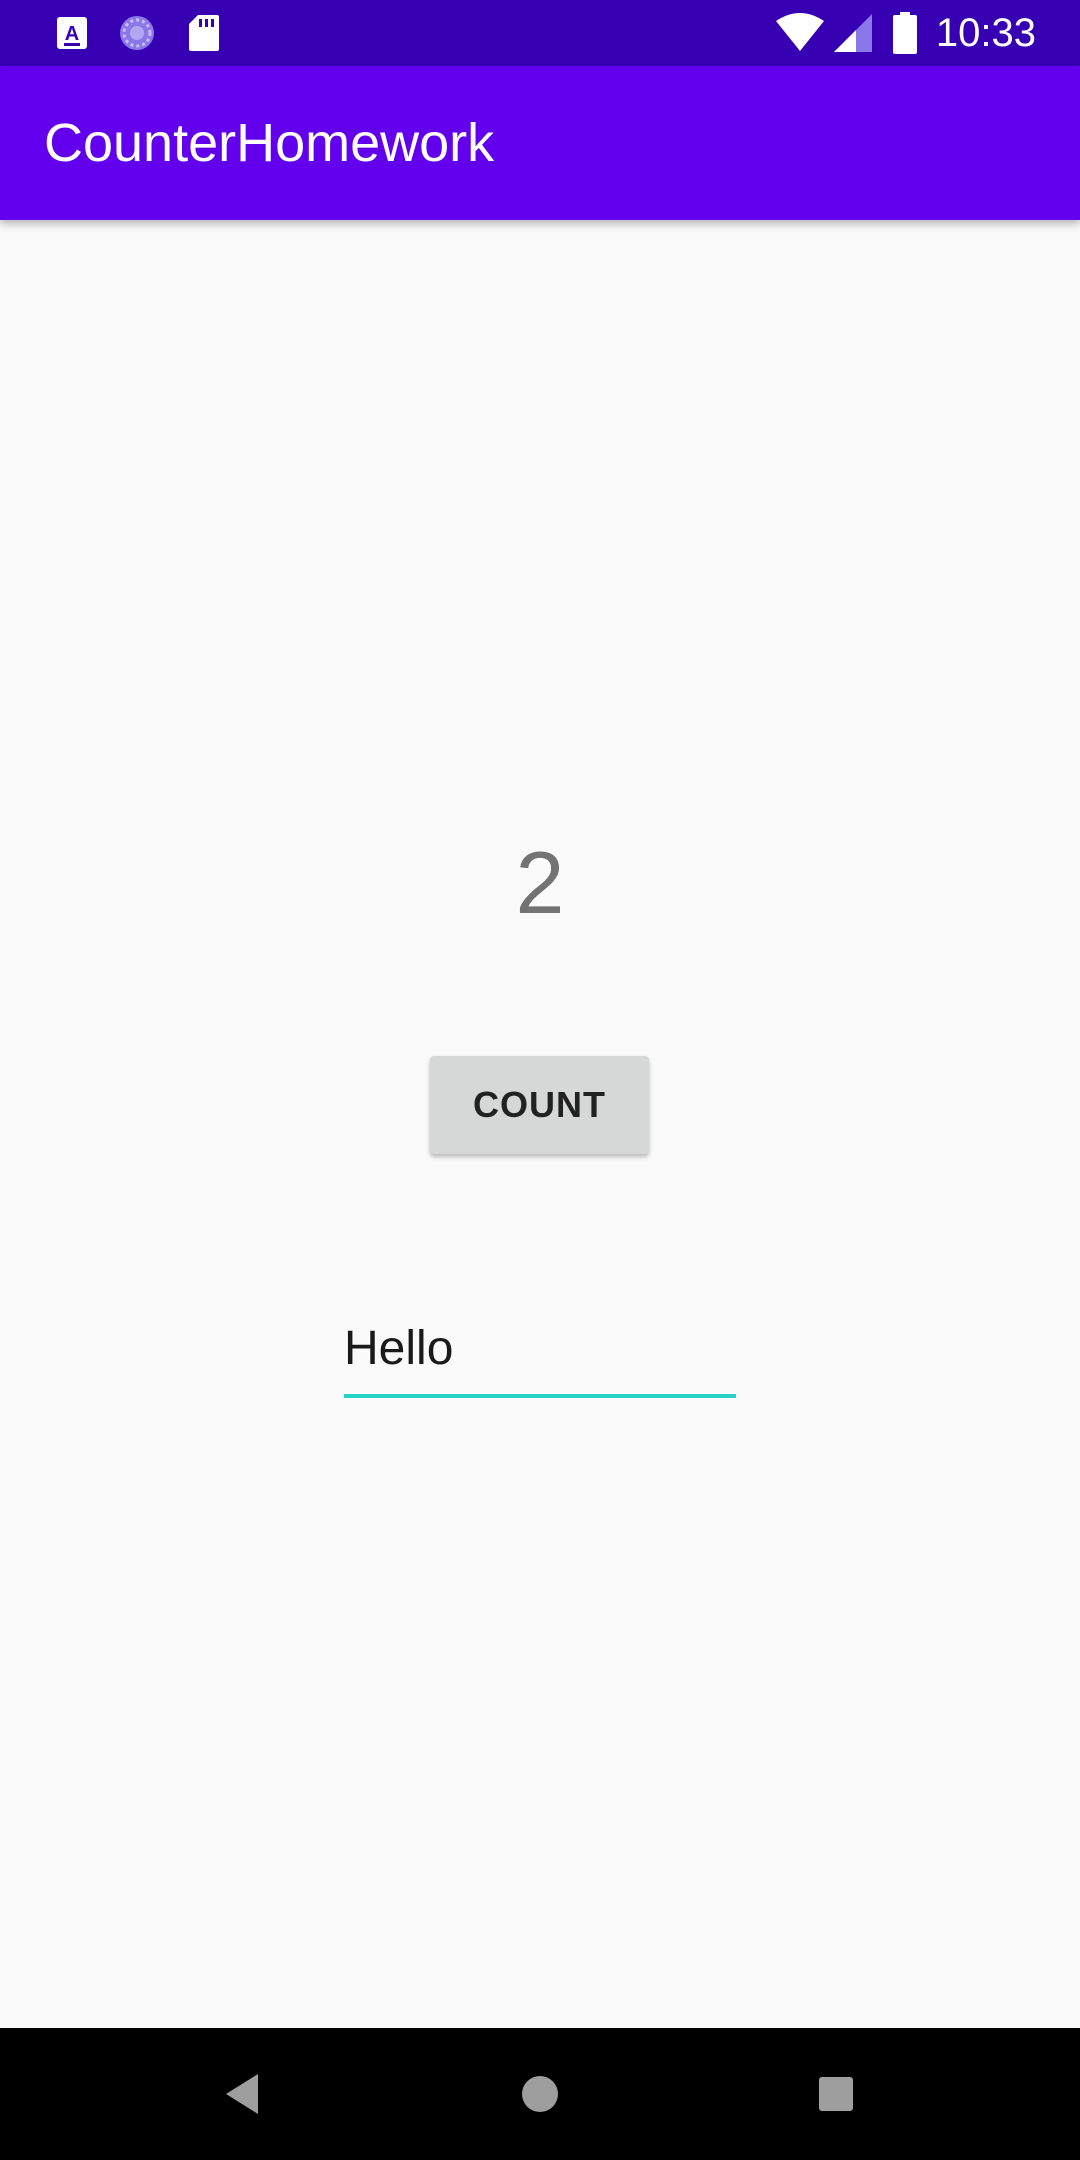  I want to click on sd-card-icon, so click(204, 33).